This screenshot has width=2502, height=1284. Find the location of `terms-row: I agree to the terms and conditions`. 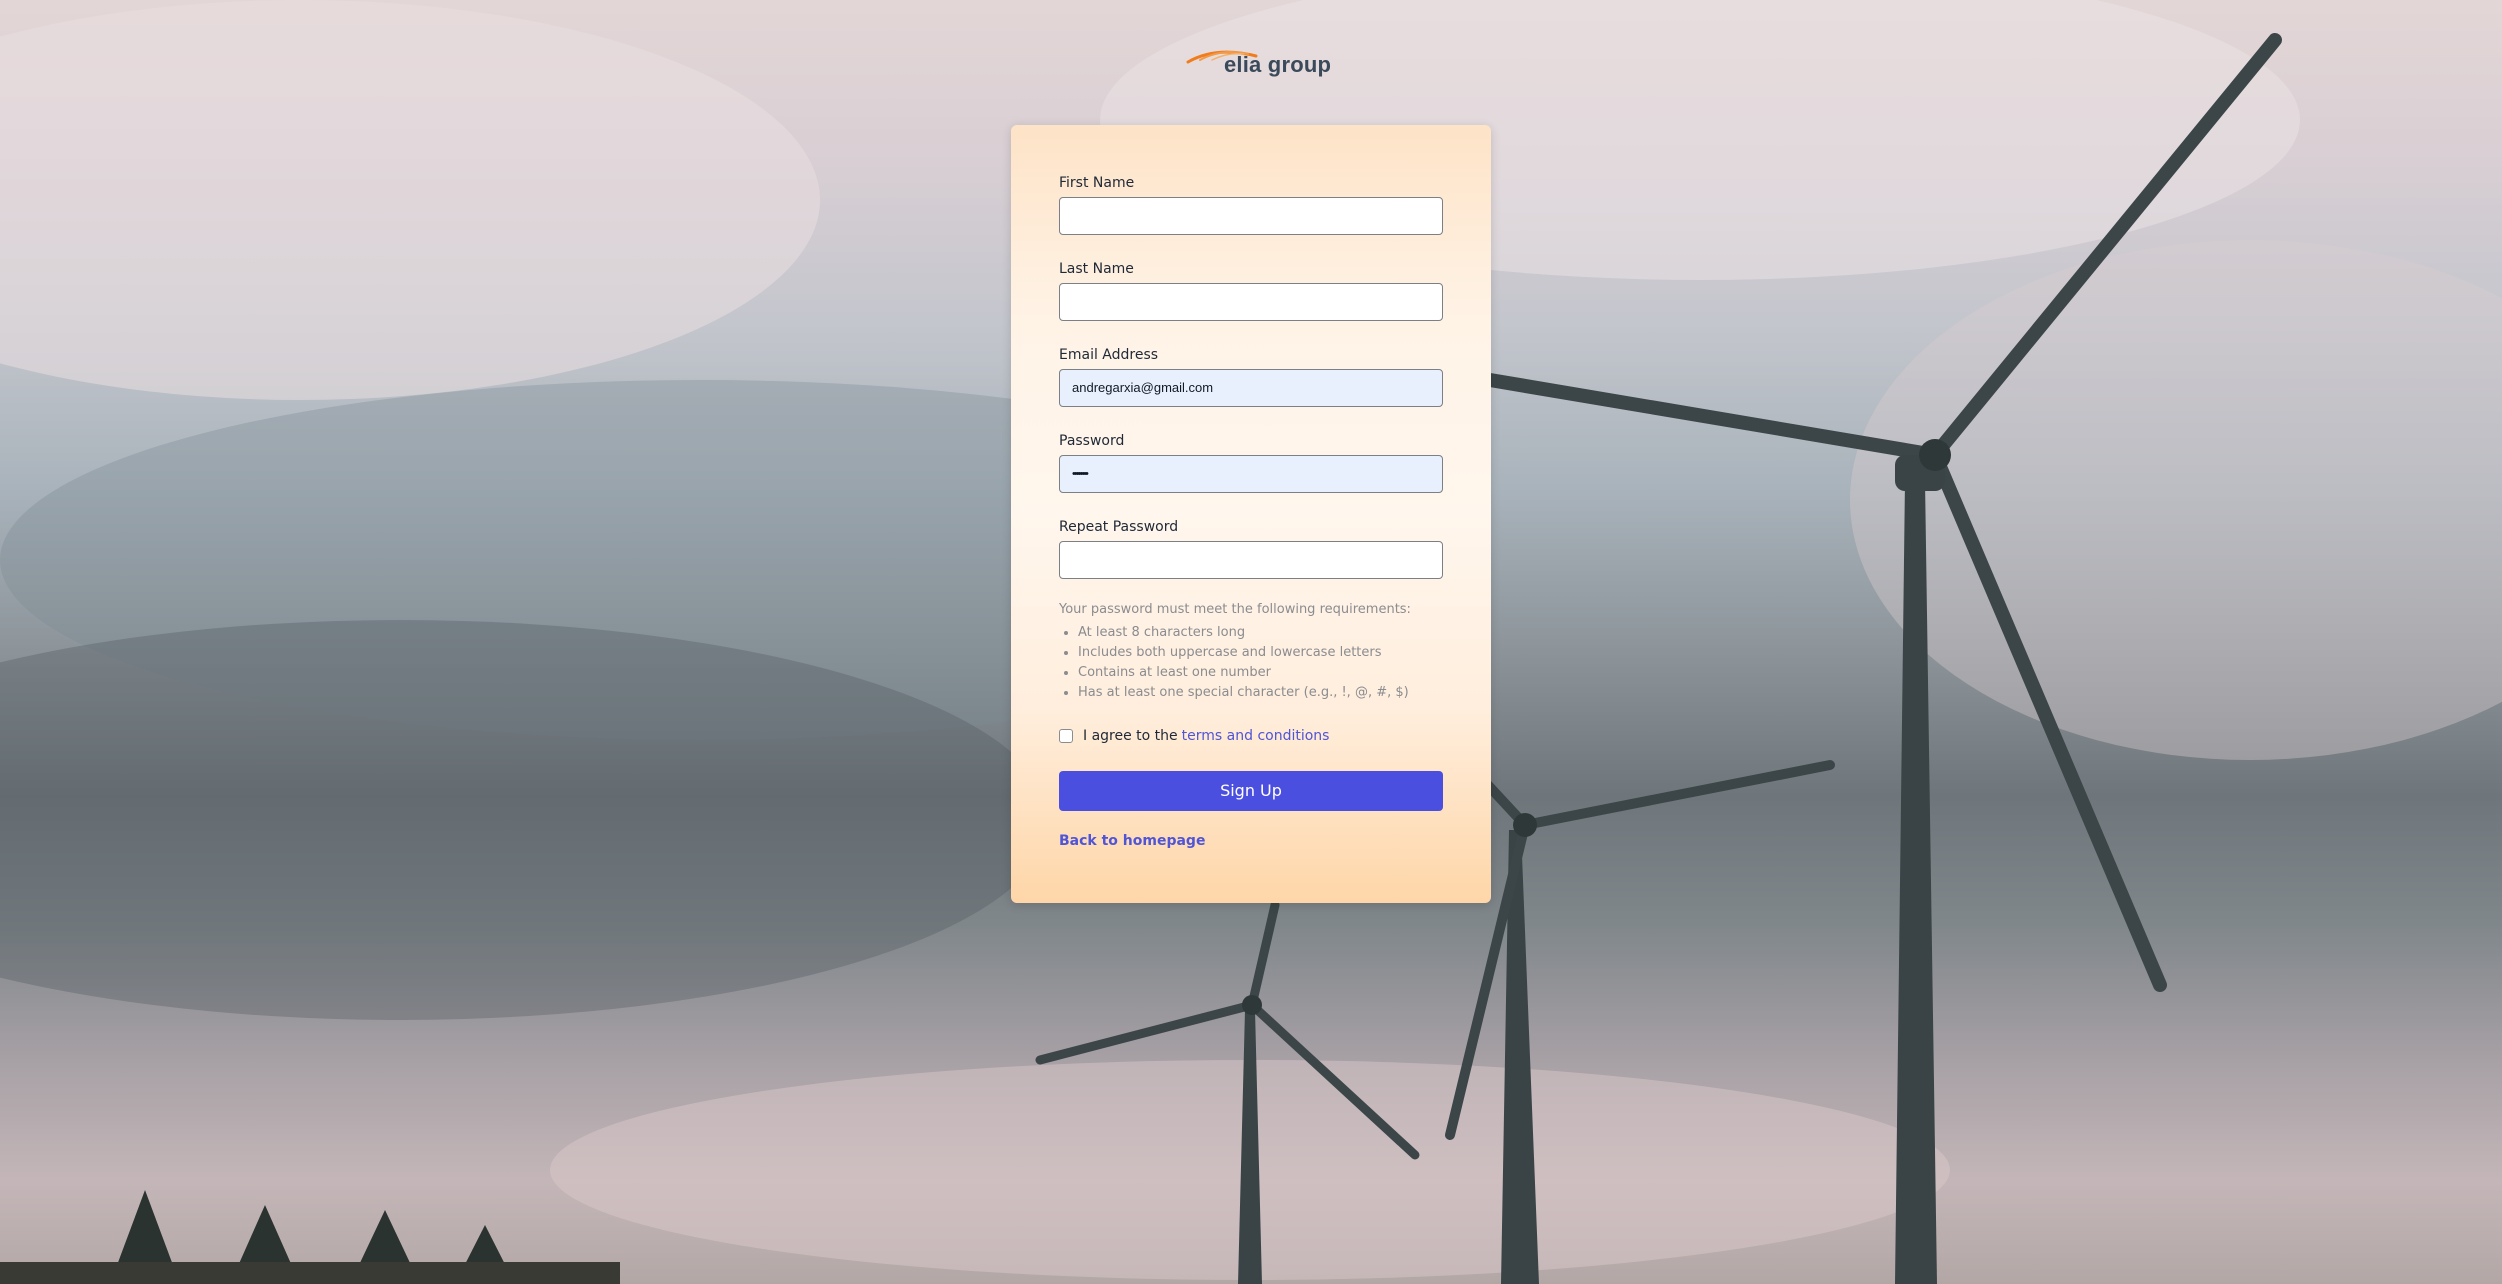

terms-row: I agree to the terms and conditions is located at coordinates (1194, 736).